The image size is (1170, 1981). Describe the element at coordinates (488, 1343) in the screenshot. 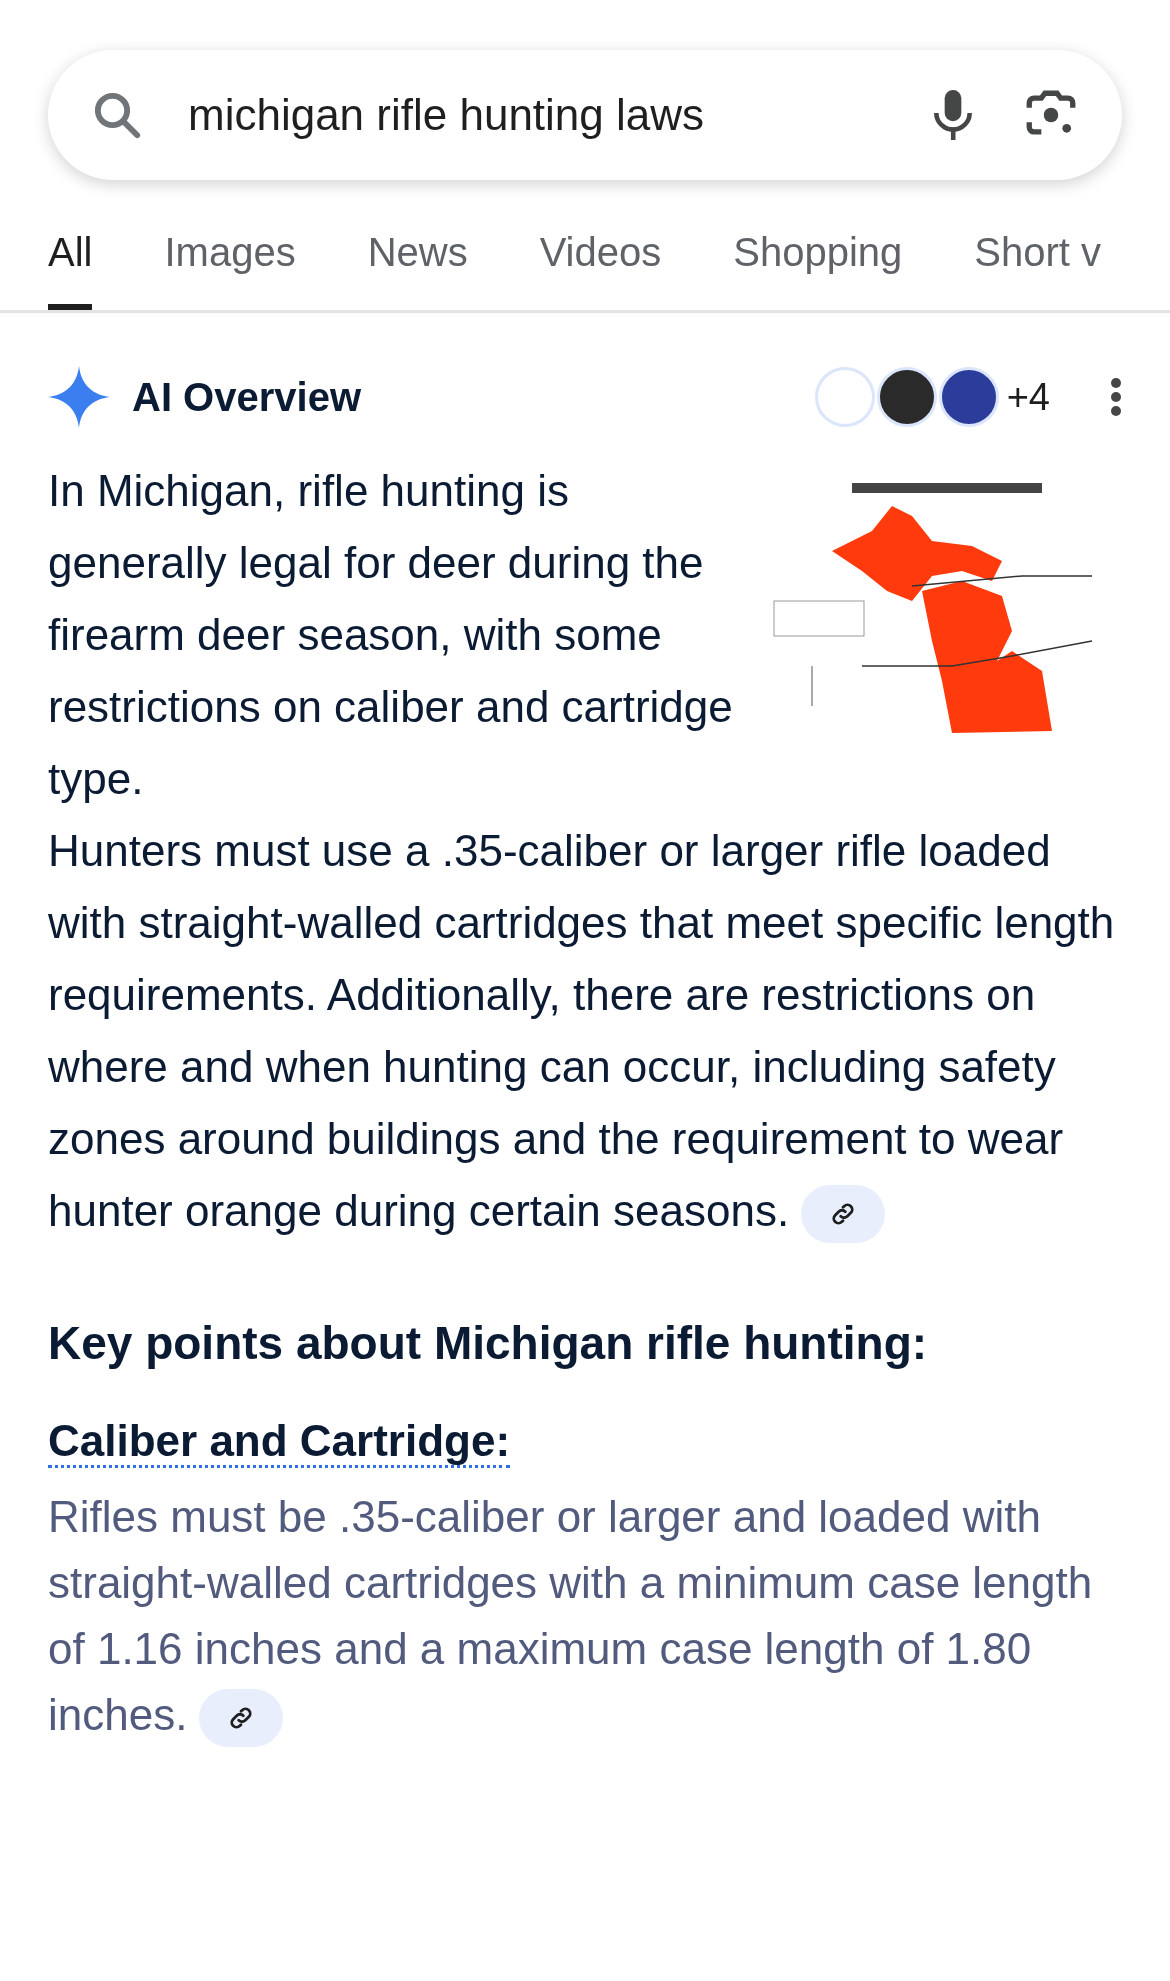

I see `key-points-heading: Key points about Michigan rifle hunting:` at that location.